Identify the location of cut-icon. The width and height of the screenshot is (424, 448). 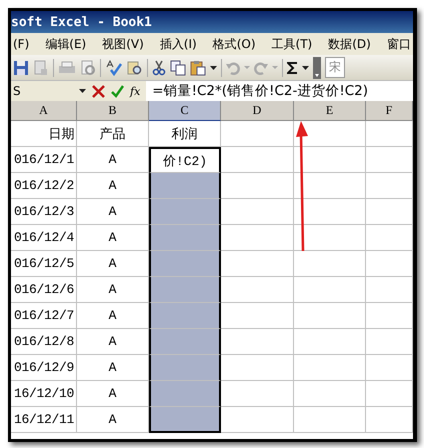
(159, 68).